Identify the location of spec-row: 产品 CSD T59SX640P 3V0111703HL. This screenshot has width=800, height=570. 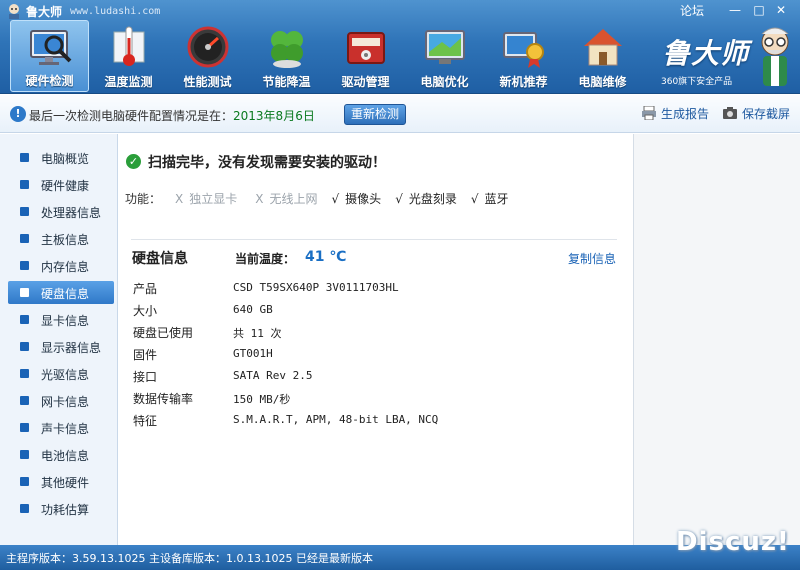
(373, 291).